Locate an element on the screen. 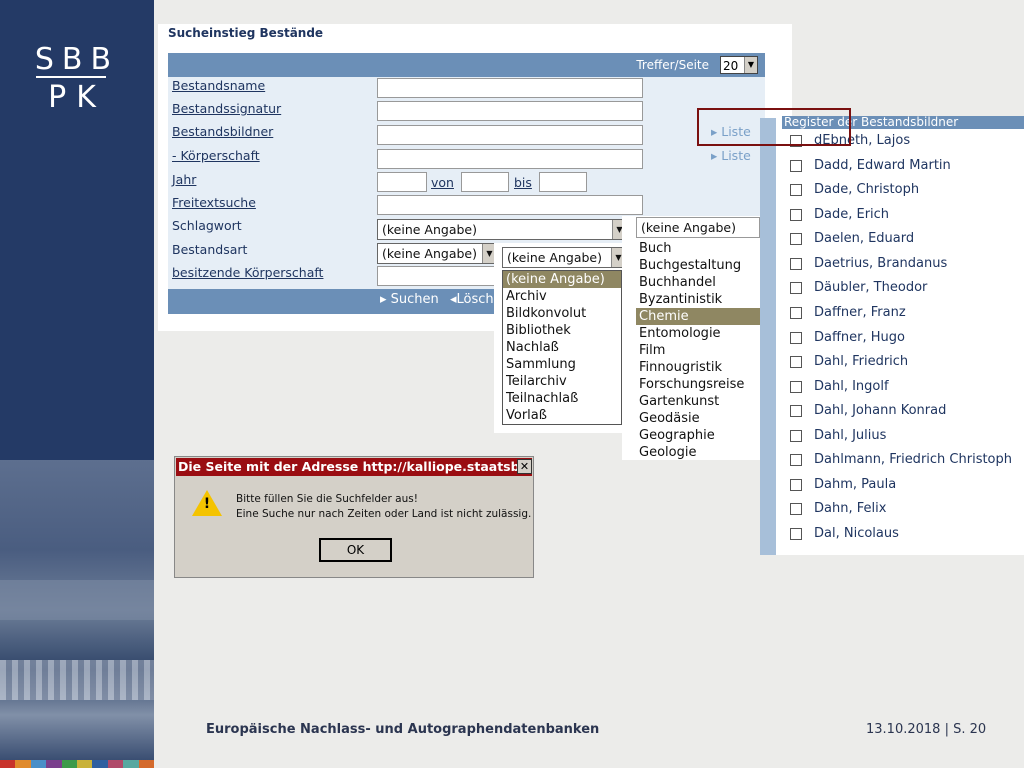 Image resolution: width=1024 pixels, height=768 pixels. register-item: Daffner, Hugo is located at coordinates (847, 337).